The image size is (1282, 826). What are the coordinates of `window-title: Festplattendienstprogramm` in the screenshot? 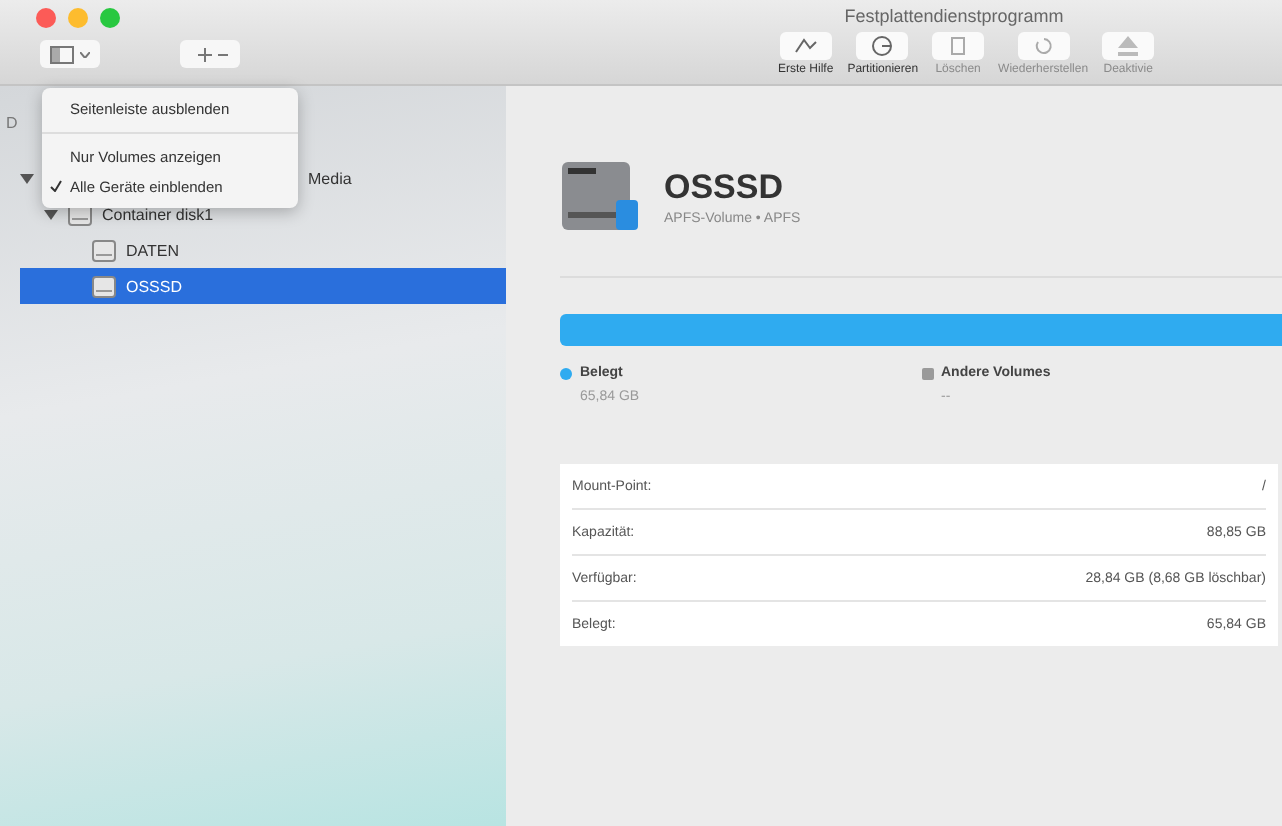 It's located at (954, 16).